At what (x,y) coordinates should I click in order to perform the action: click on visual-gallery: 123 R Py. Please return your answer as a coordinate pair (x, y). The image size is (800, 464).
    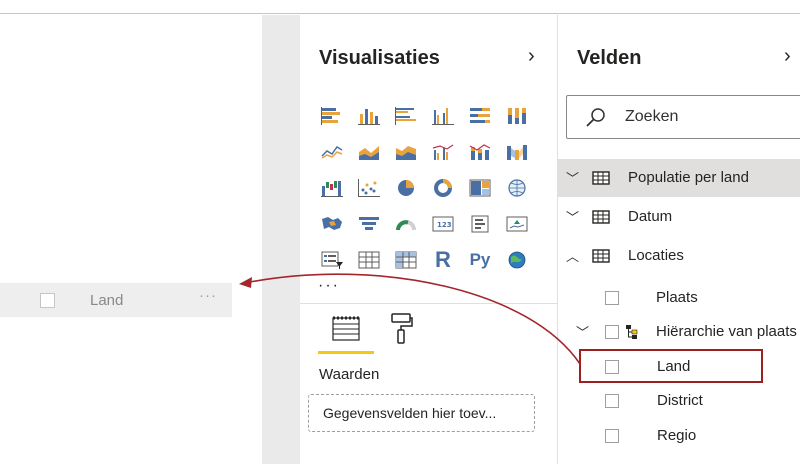
    Looking at the image, I should click on (427, 188).